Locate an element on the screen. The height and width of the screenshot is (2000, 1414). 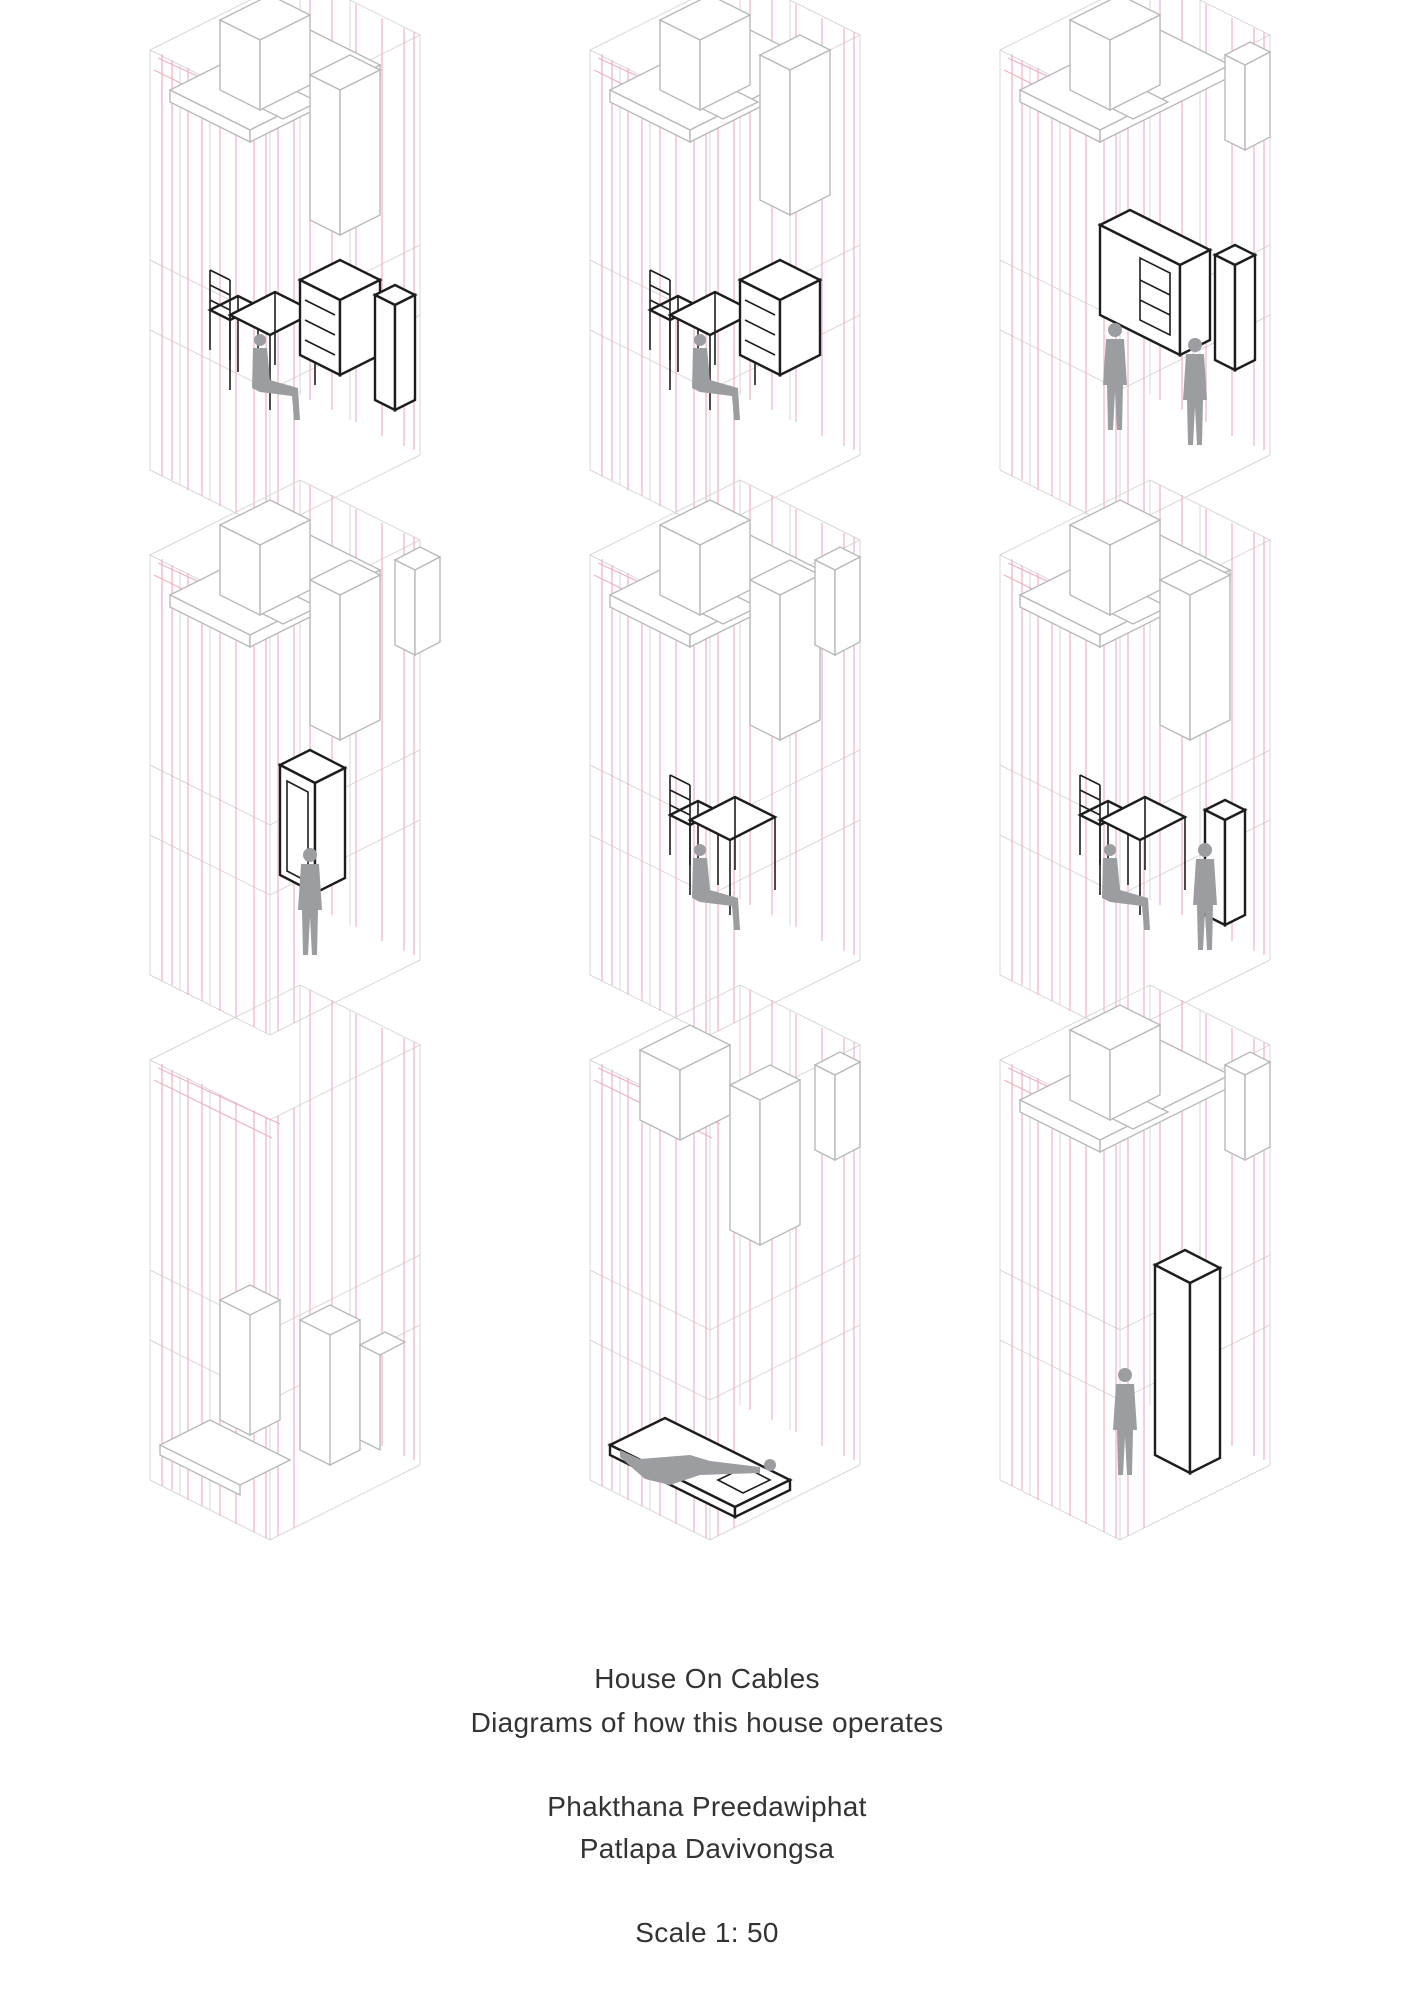
panel-8-sleeping is located at coordinates (725, 1262).